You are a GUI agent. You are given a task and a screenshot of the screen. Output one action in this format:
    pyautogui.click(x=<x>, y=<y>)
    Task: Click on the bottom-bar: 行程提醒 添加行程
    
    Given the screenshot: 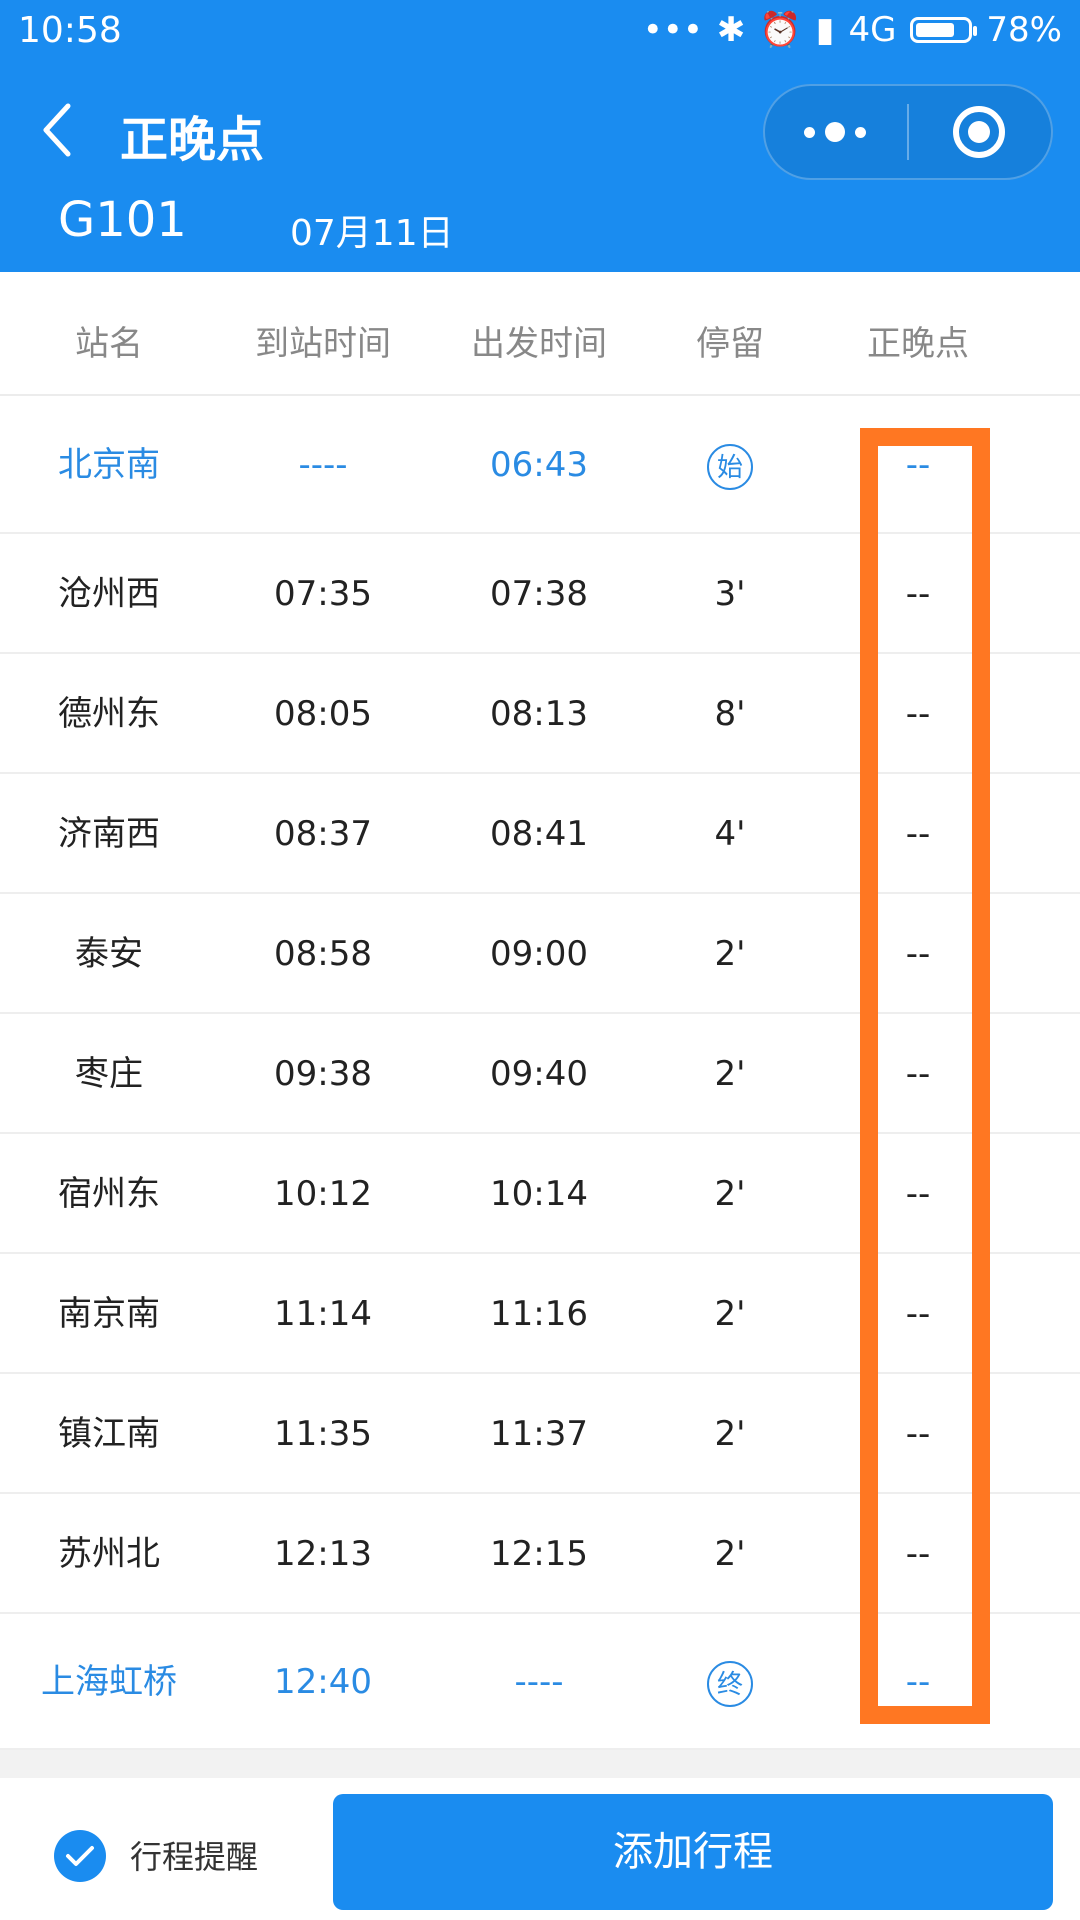 What is the action you would take?
    pyautogui.click(x=540, y=1849)
    